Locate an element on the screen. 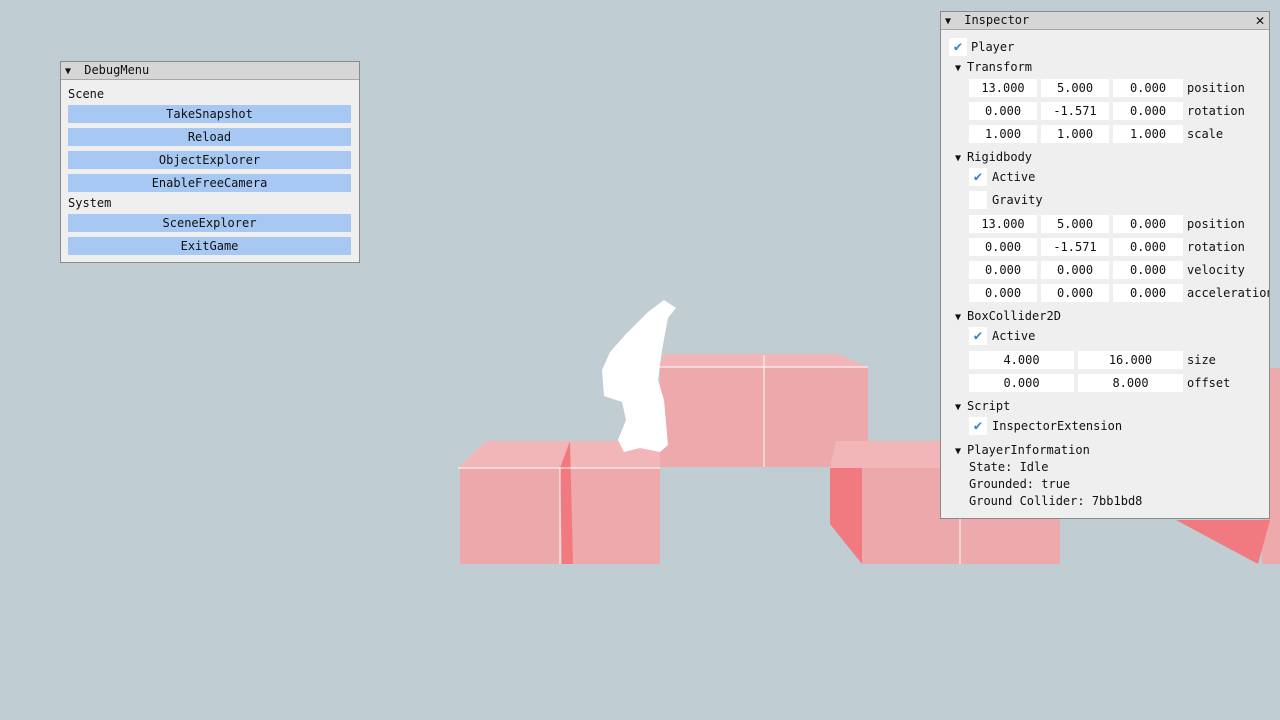  boxcollider-offset-x-field: 0.000 is located at coordinates (1021, 383).